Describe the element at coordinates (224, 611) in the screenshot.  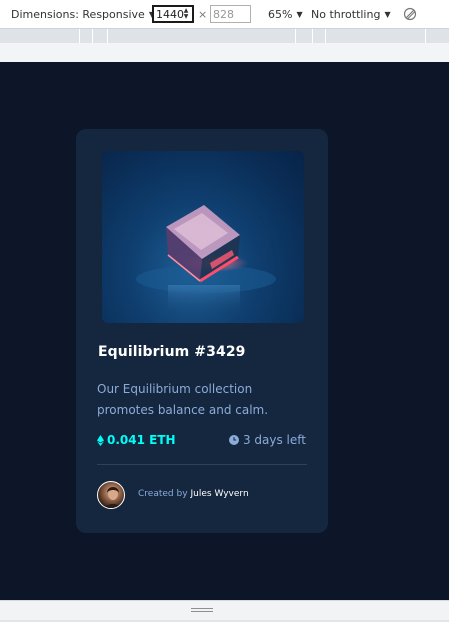
I see `devtools-drawer-bar` at that location.